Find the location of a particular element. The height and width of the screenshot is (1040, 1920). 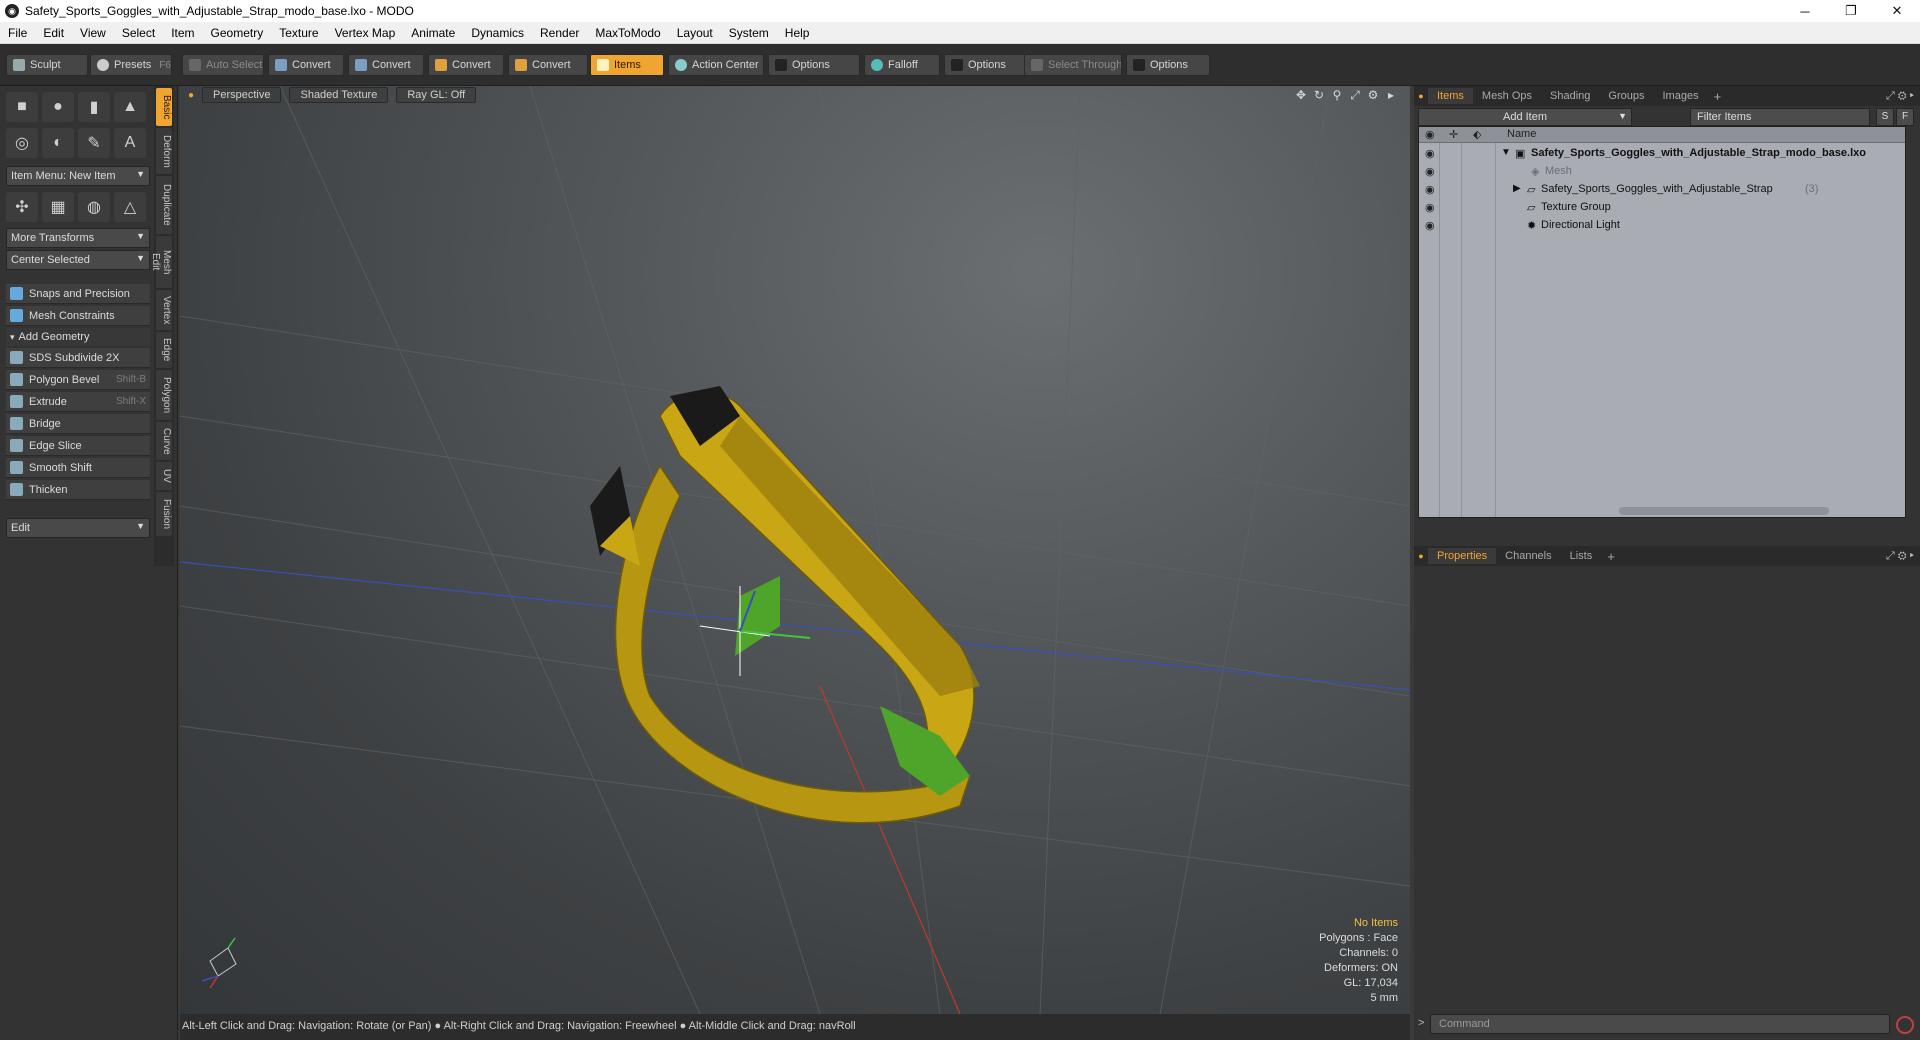

falloff-button: Falloff is located at coordinates (902, 65).